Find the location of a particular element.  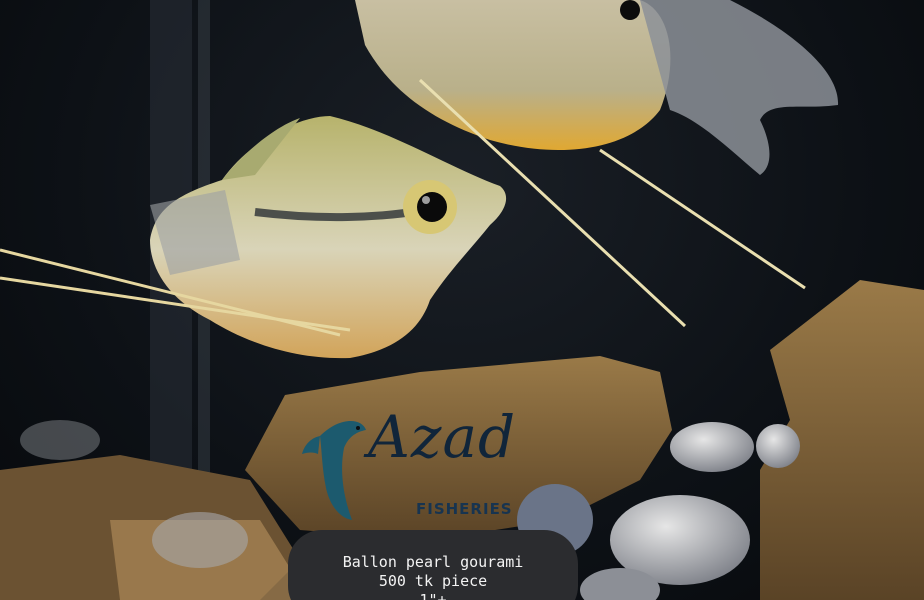

tail-fin is located at coordinates (739, 87).